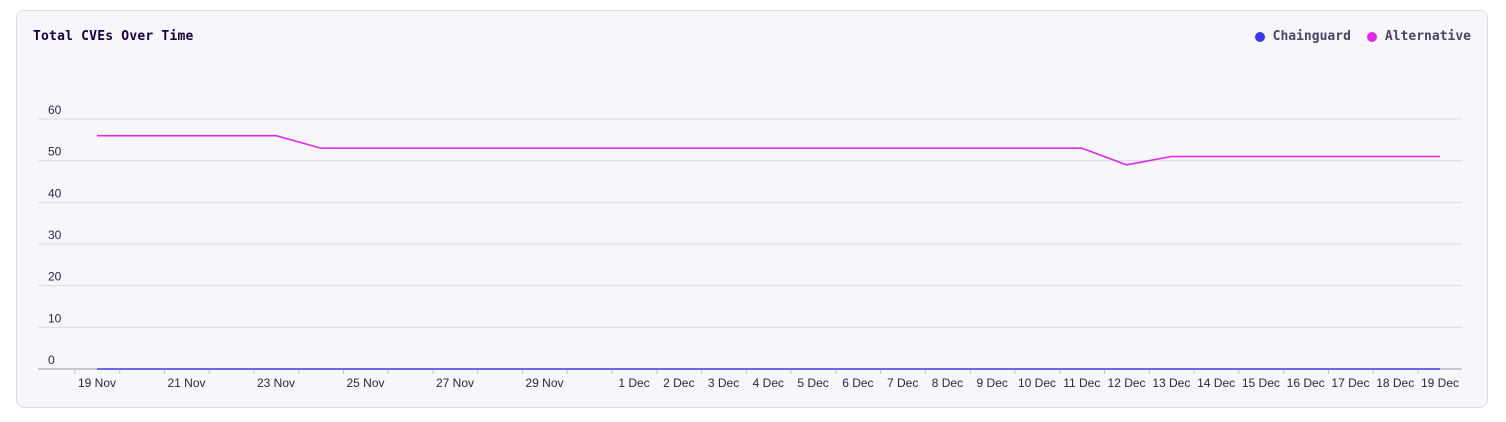 The width and height of the screenshot is (1506, 422). What do you see at coordinates (678, 383) in the screenshot?
I see `x-tick-label: 2 Dec` at bounding box center [678, 383].